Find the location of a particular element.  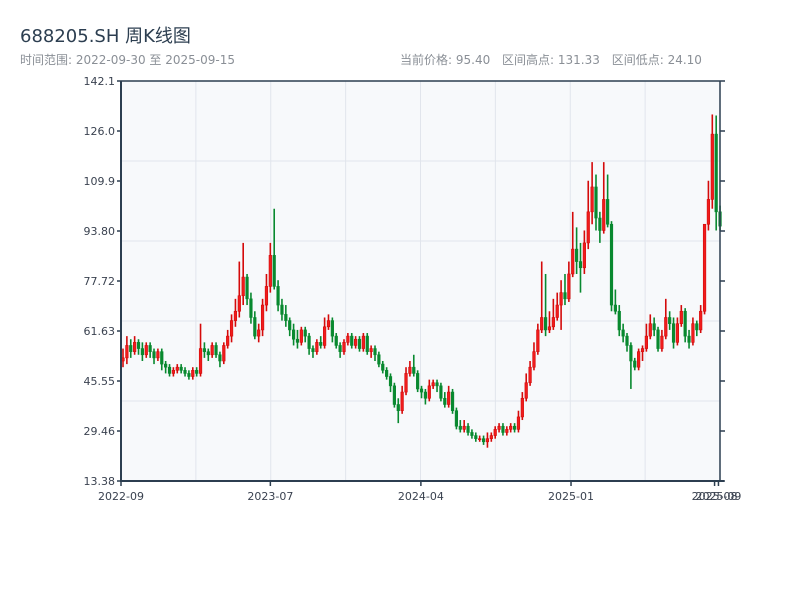

x-tick-label: 2025-09 is located at coordinates (718, 496).